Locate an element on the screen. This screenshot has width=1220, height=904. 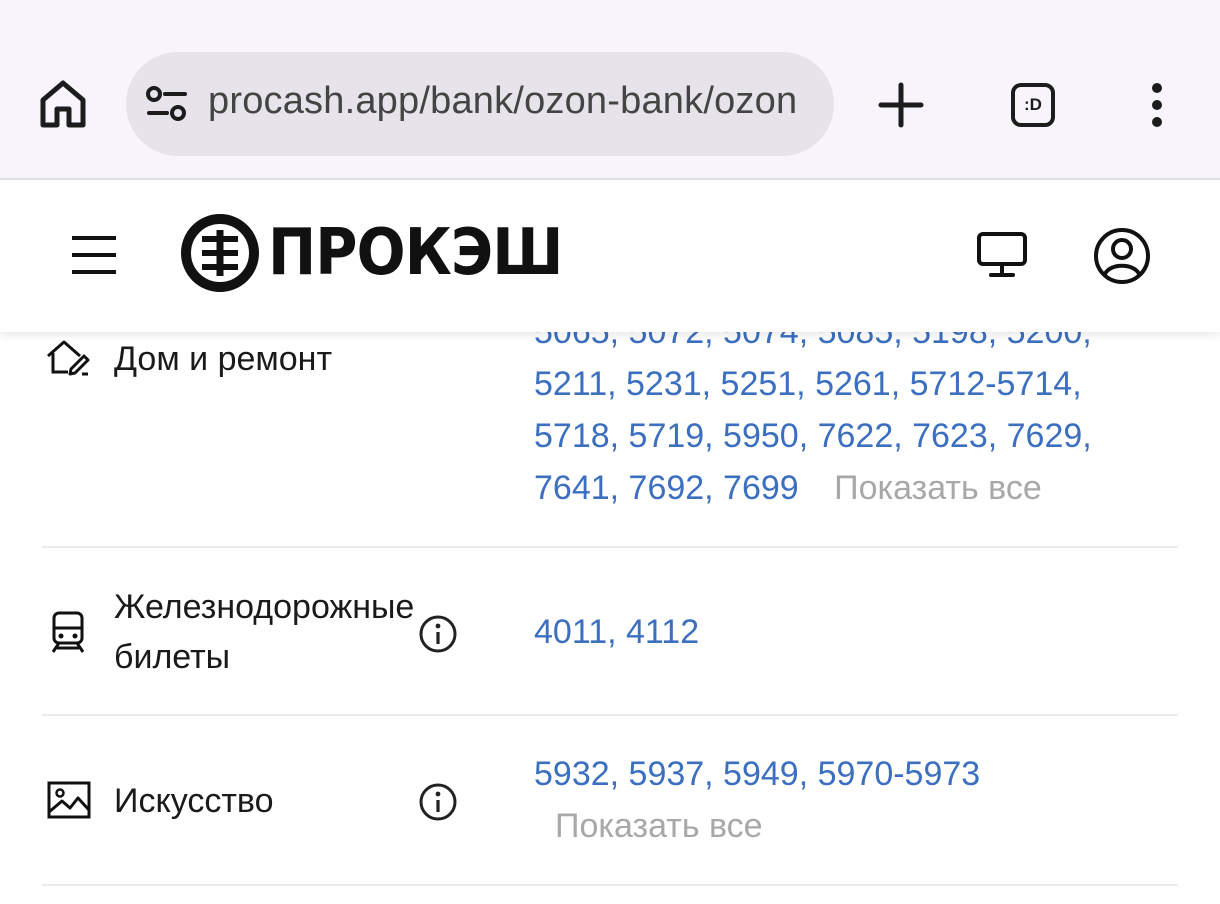
category-name-line: билеты is located at coordinates (172, 657).